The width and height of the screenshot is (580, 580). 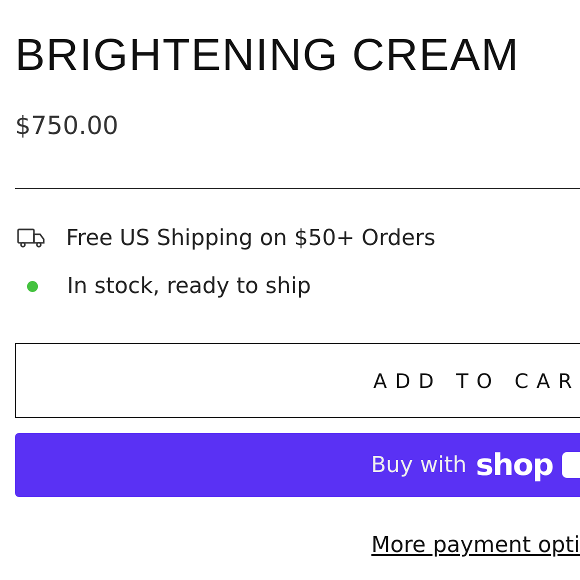 I want to click on stock-status: In stock, ready to ship, so click(x=189, y=286).